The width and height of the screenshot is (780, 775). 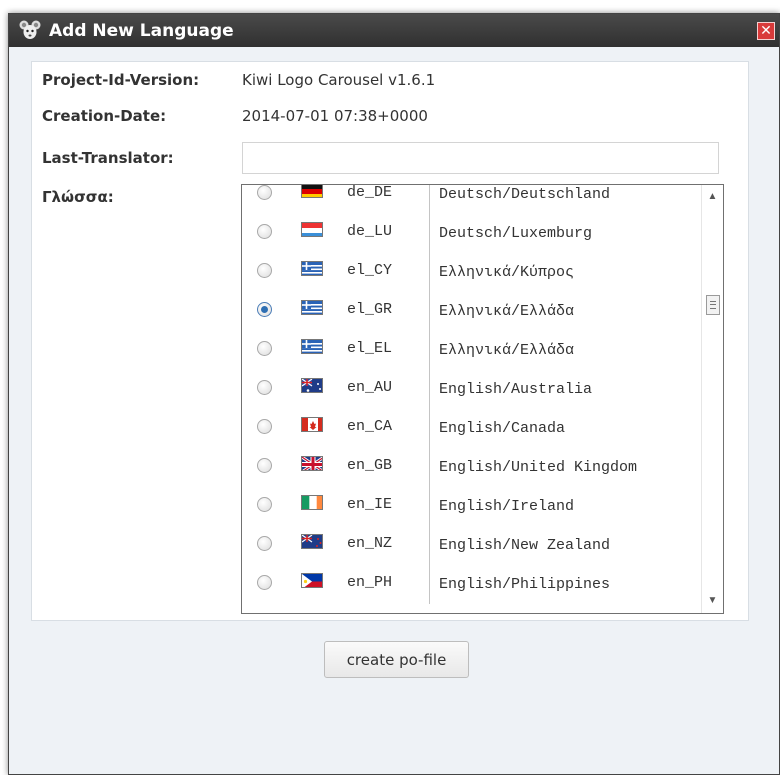 What do you see at coordinates (565, 233) in the screenshot?
I see `language-name: Deutsch/Luxemburg` at bounding box center [565, 233].